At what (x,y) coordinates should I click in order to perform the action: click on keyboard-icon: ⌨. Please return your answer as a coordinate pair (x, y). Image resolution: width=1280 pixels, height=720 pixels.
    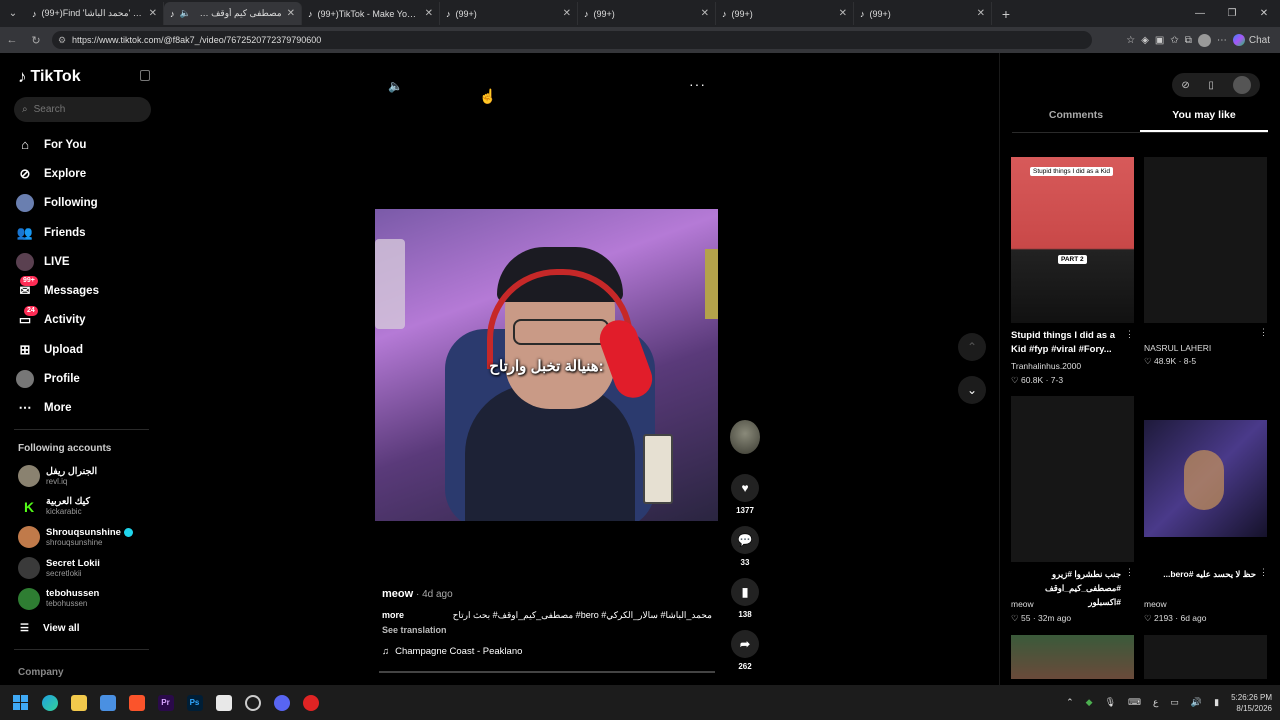
    Looking at the image, I should click on (1134, 702).